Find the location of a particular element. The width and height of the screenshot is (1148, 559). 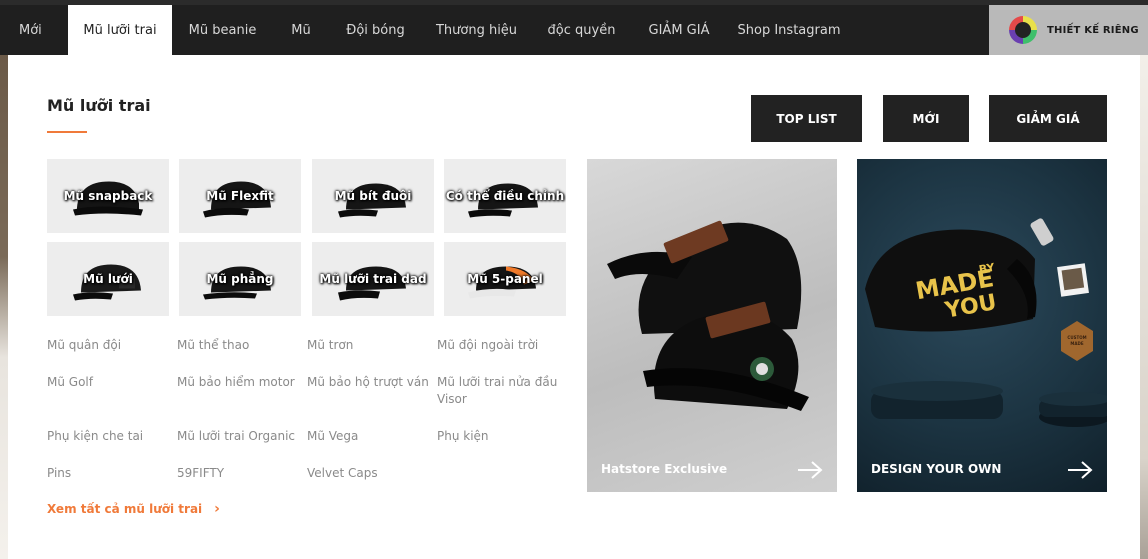

nav-item-beanies: Mũ beanie is located at coordinates (222, 30).